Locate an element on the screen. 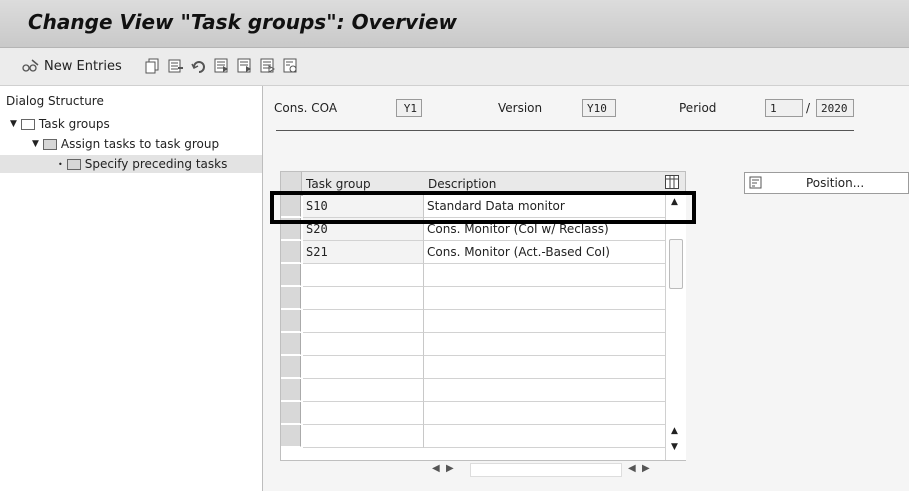  header-divider is located at coordinates (565, 130).